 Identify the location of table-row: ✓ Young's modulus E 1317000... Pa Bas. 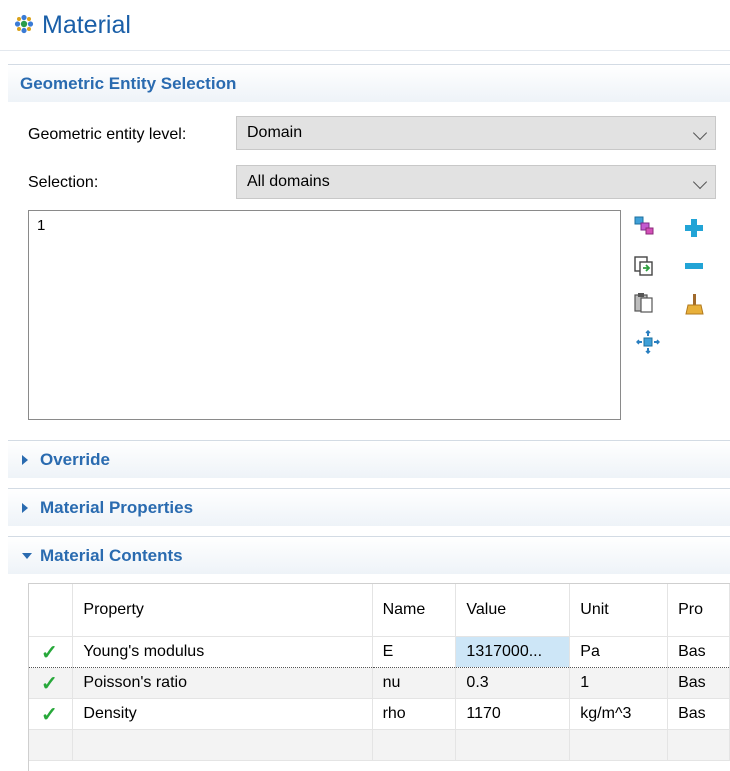
(379, 652).